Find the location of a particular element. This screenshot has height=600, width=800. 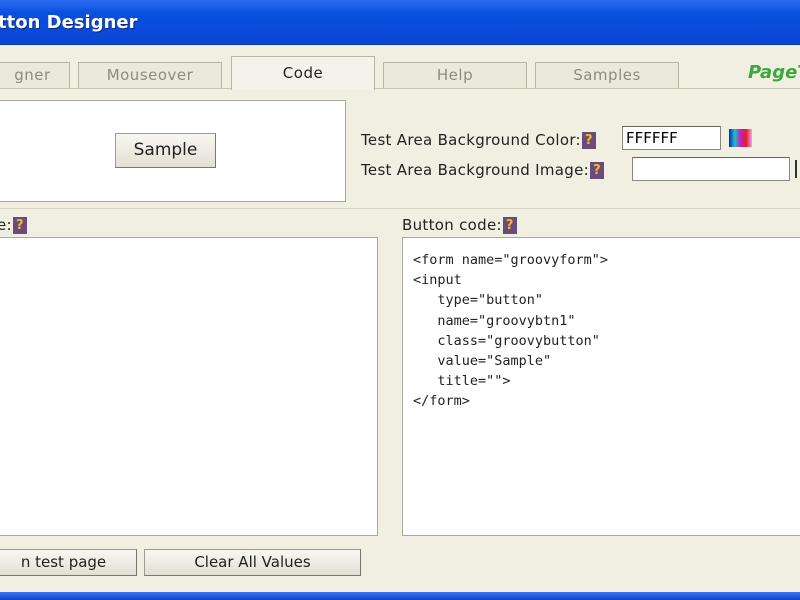

bg-color-input is located at coordinates (671, 138).